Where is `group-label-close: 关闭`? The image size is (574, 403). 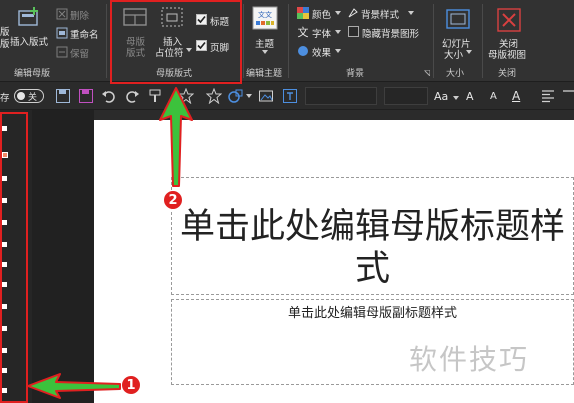
group-label-close: 关闭 is located at coordinates (507, 74).